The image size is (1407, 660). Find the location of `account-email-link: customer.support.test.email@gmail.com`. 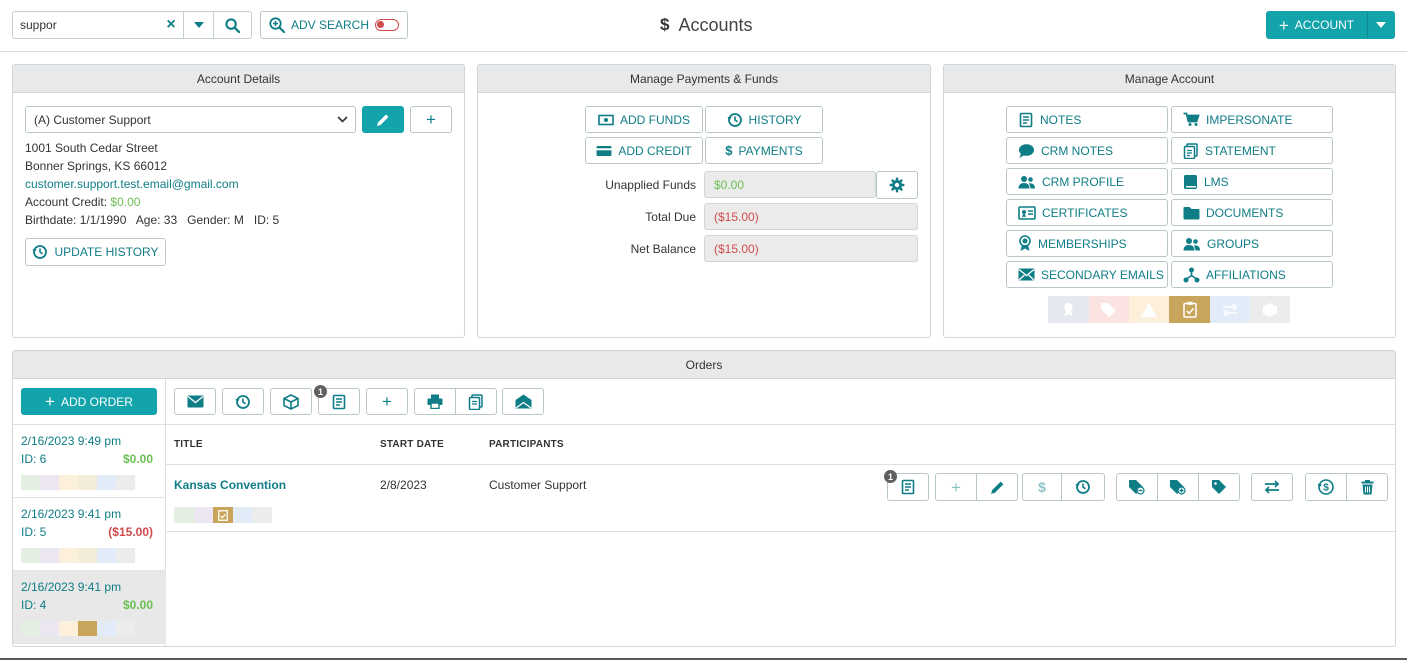

account-email-link: customer.support.test.email@gmail.com is located at coordinates (132, 184).